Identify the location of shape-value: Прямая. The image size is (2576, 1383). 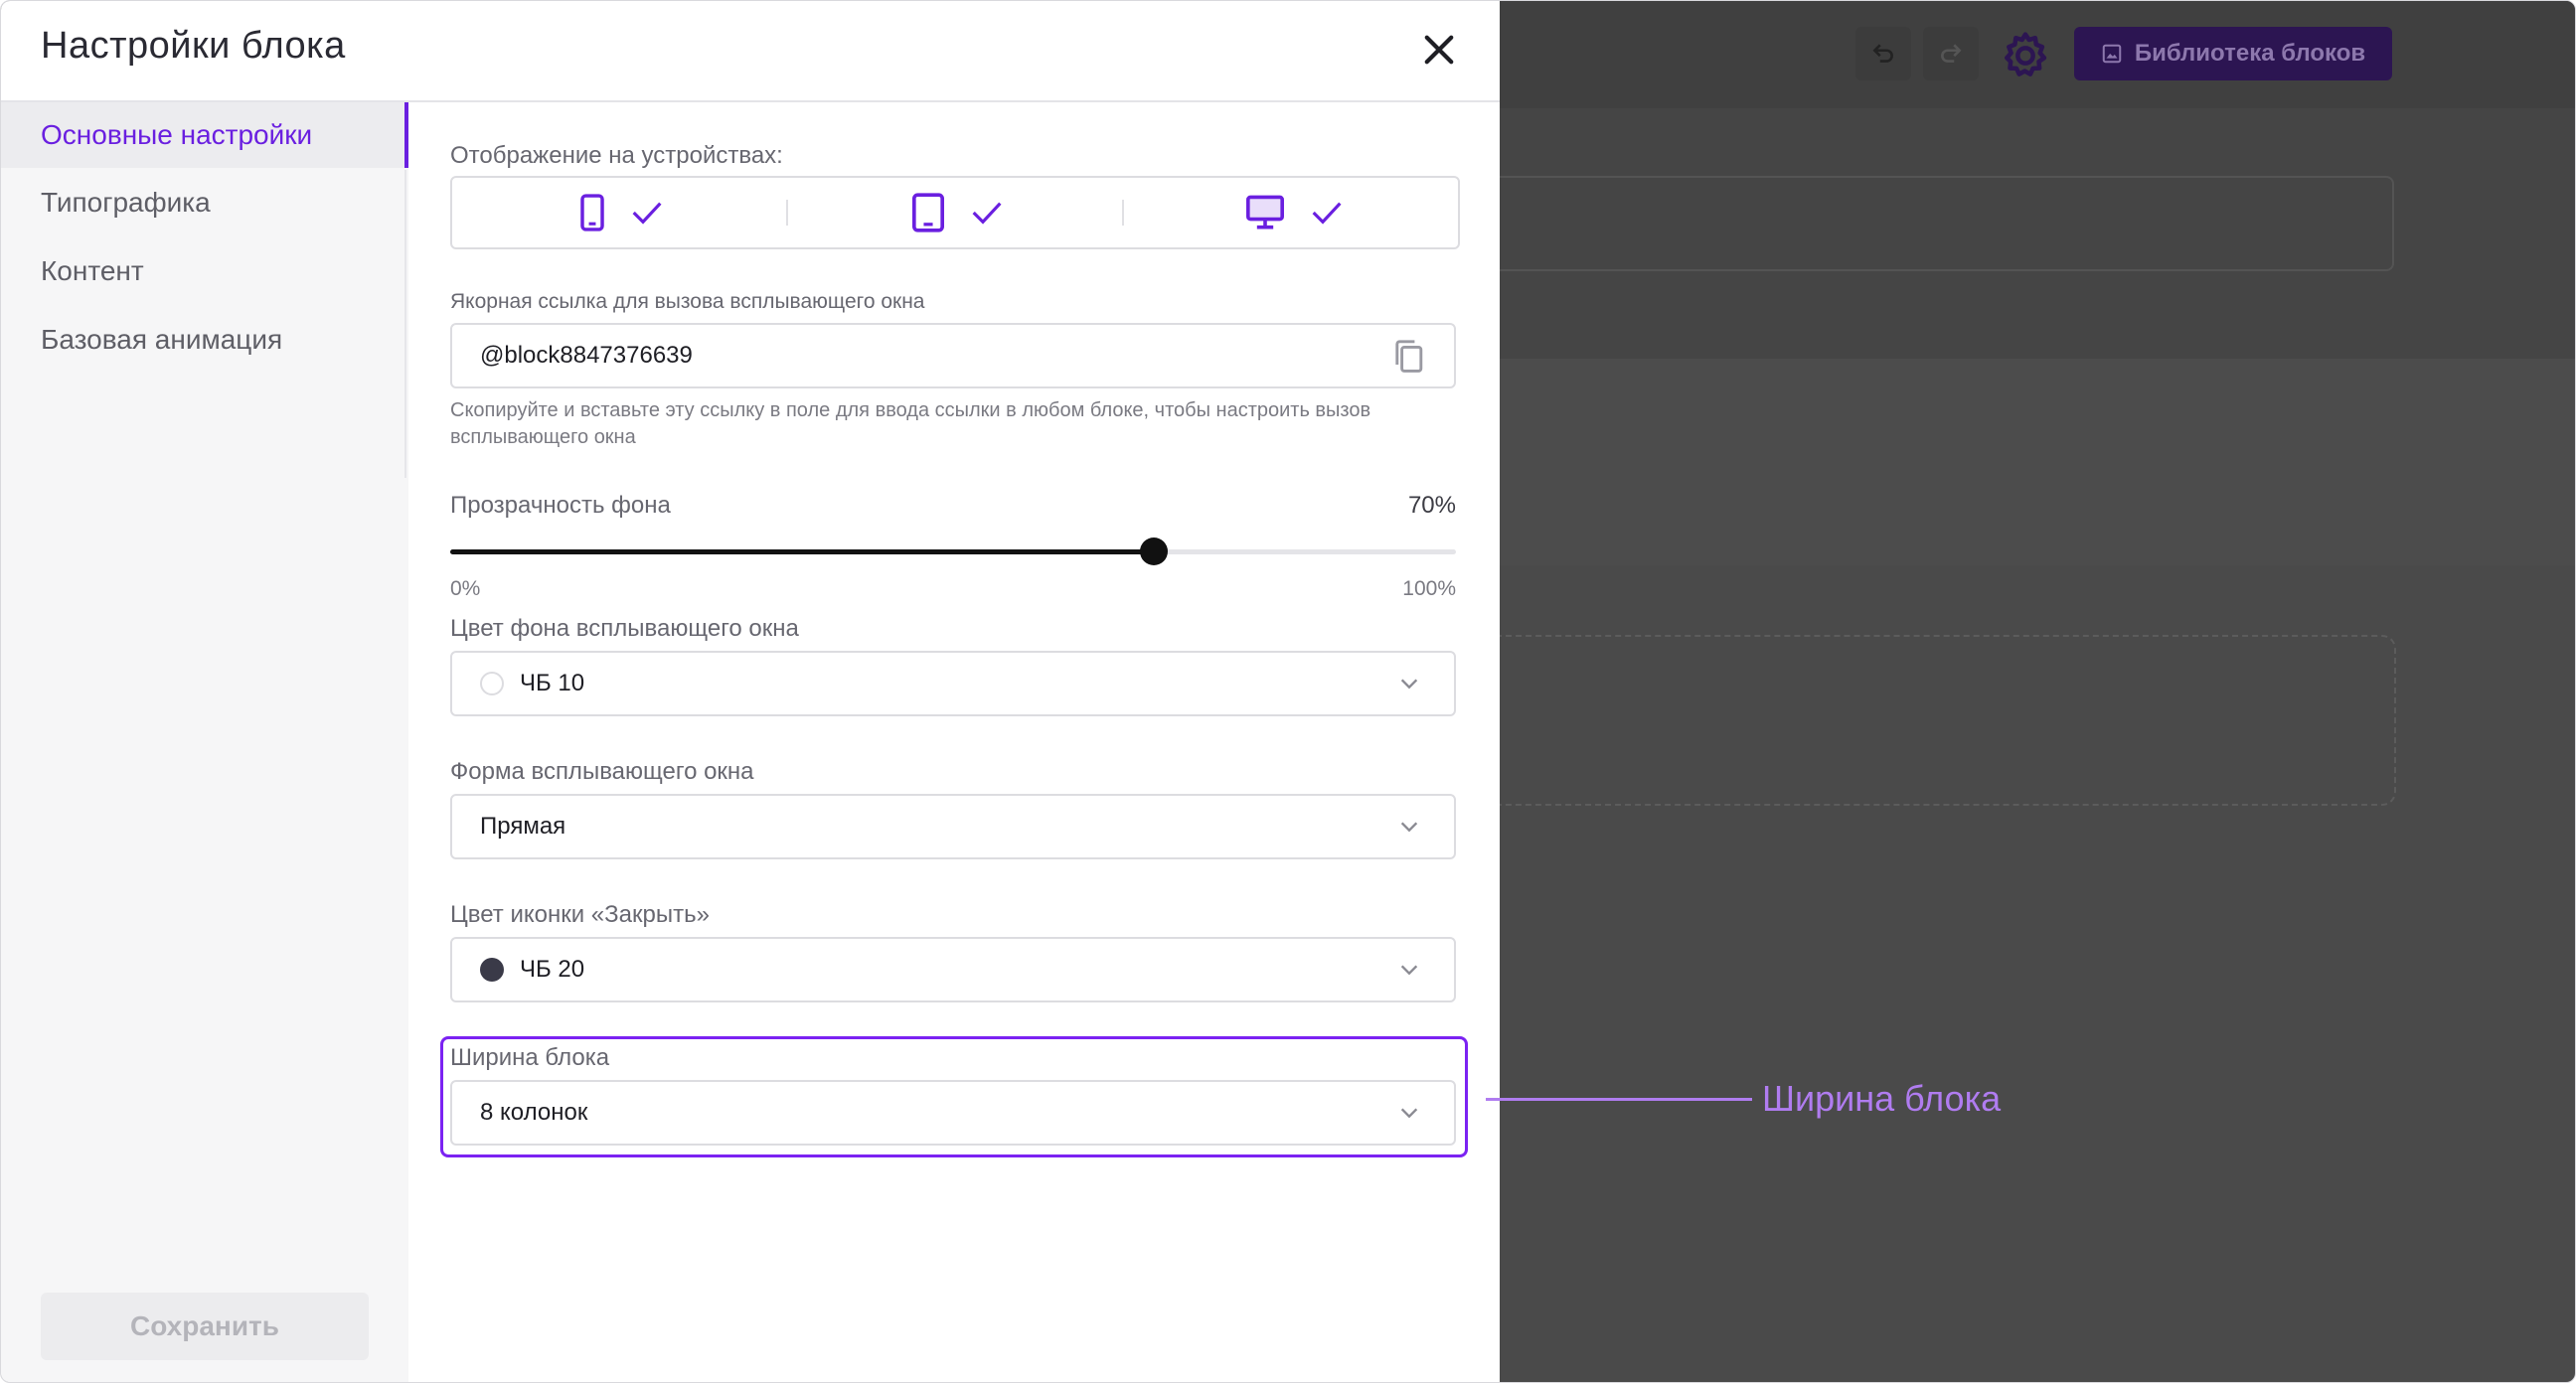
(523, 827).